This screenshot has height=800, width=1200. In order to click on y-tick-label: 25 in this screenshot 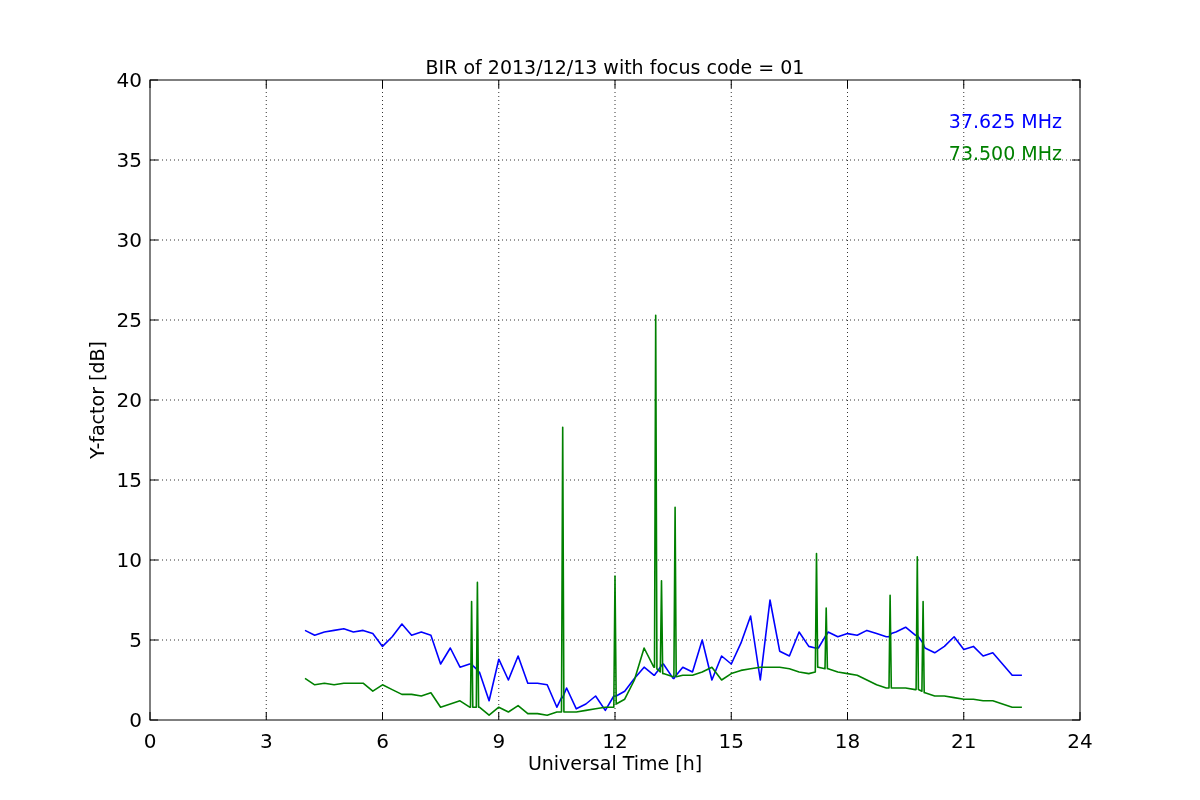, I will do `click(129, 320)`.